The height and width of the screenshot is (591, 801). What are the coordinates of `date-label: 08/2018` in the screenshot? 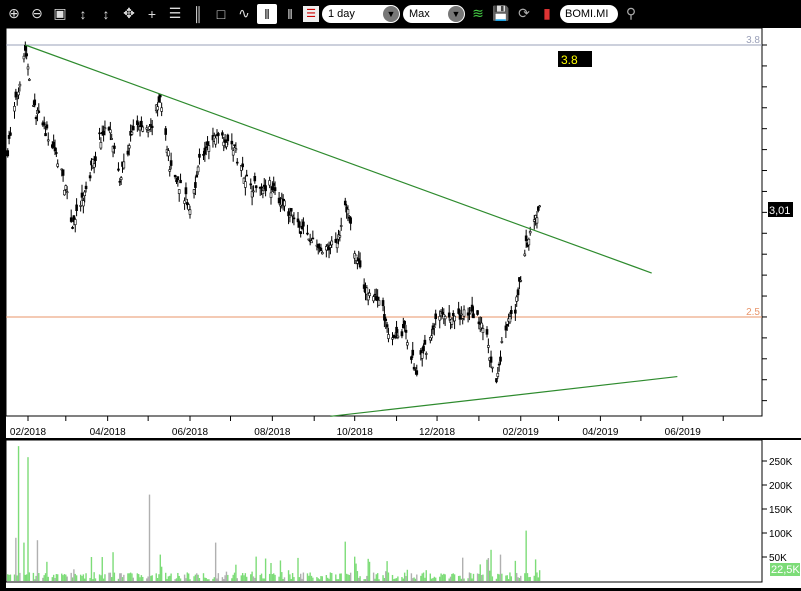 It's located at (272, 432).